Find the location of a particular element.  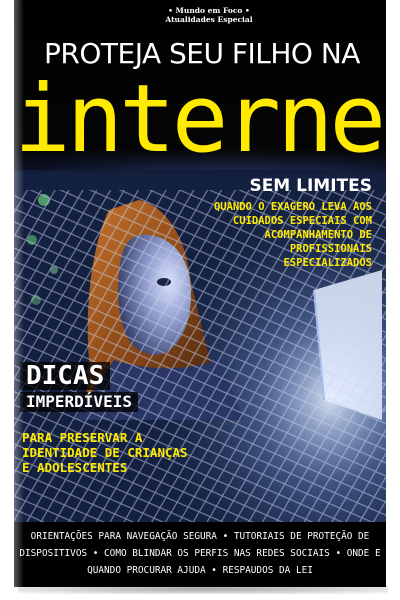

tips-heading: DICAS IMPERDÍVEIS is located at coordinates (79, 387).